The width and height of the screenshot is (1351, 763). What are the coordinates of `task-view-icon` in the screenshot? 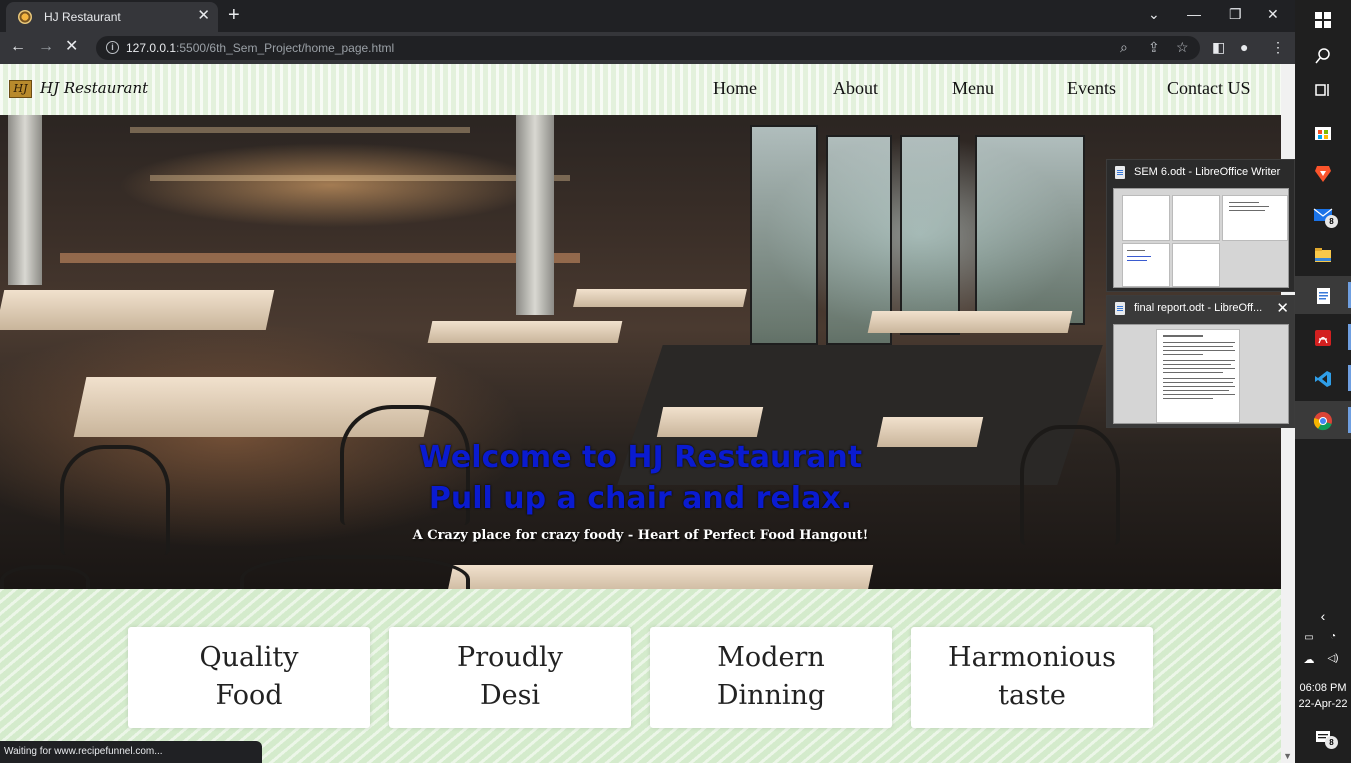 It's located at (1322, 90).